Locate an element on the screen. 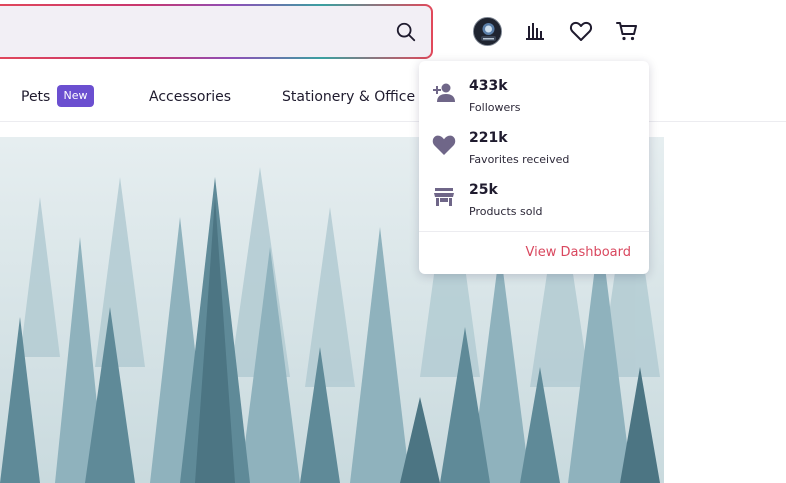 The height and width of the screenshot is (483, 786). nav-item-stationery-office: Stationery & Office is located at coordinates (348, 97).